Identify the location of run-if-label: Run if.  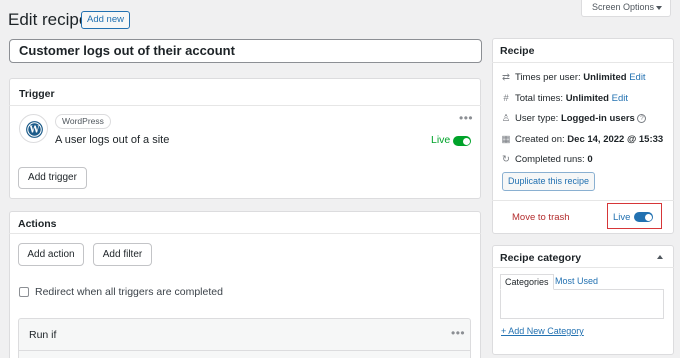
(43, 335).